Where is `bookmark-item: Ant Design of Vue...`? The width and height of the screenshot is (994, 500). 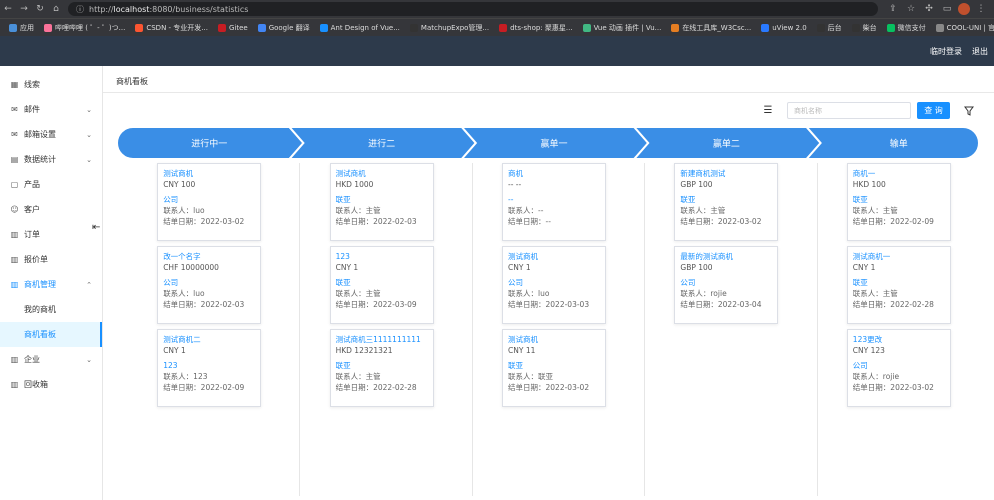 bookmark-item: Ant Design of Vue... is located at coordinates (360, 27).